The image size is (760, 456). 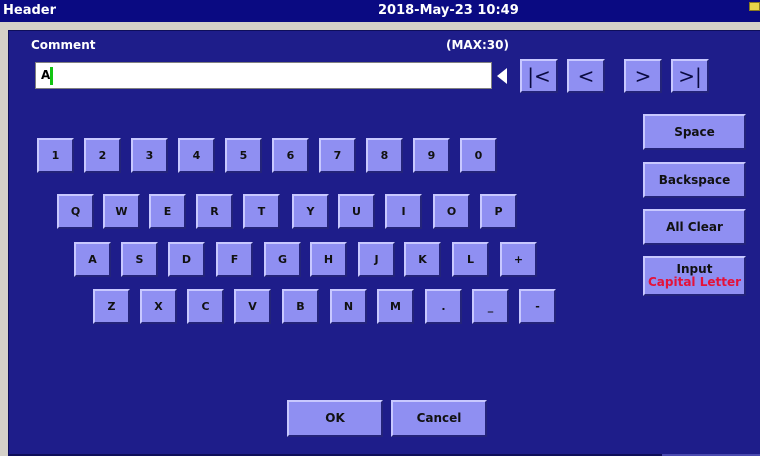 What do you see at coordinates (356, 211) in the screenshot?
I see `key-button: U` at bounding box center [356, 211].